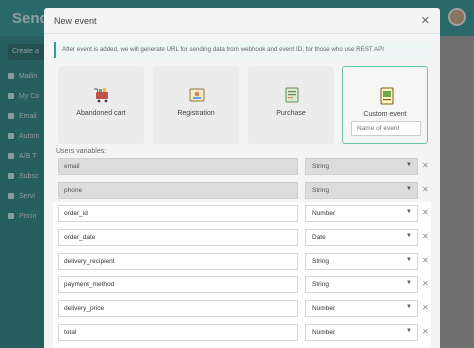 This screenshot has width=474, height=348. What do you see at coordinates (178, 190) in the screenshot?
I see `variable-name-field: phone` at bounding box center [178, 190].